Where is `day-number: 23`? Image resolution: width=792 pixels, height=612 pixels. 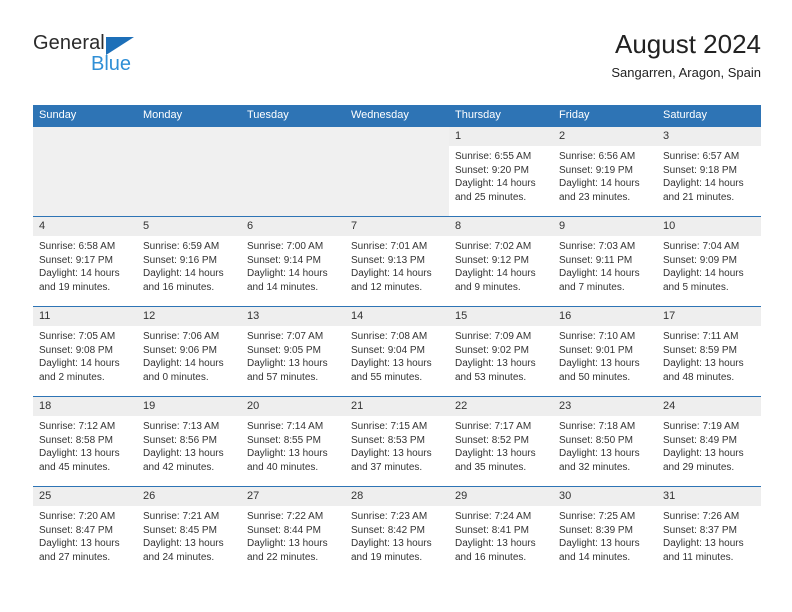 day-number: 23 is located at coordinates (605, 406).